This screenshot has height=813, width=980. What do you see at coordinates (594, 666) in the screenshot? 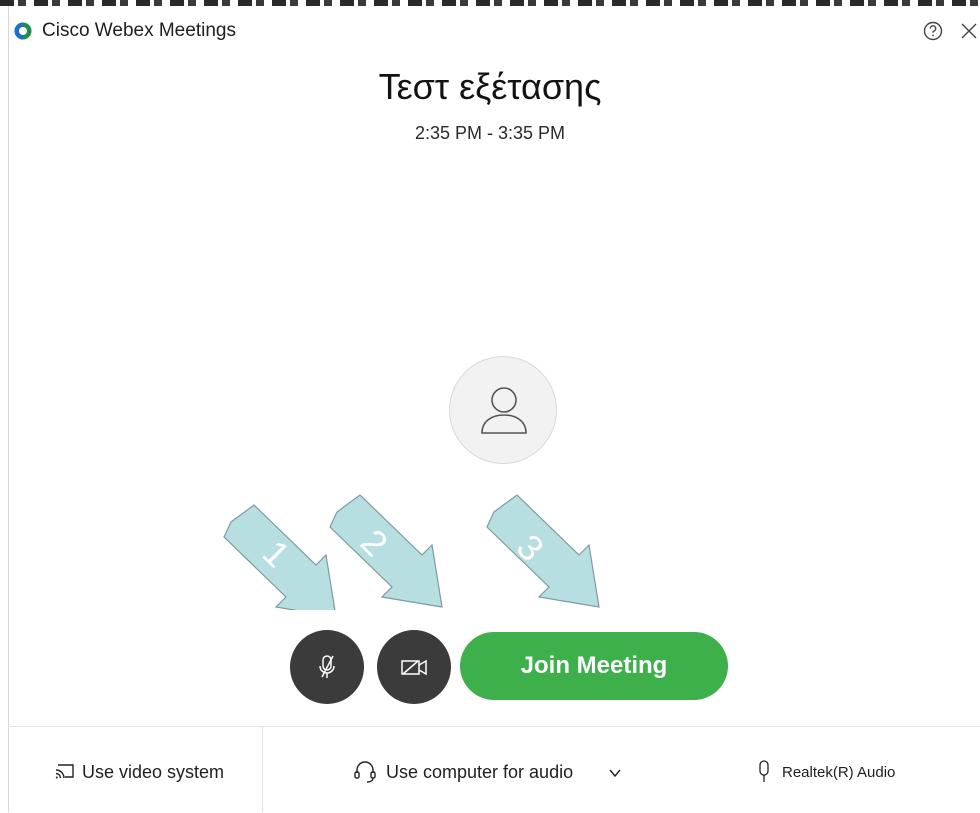
I see `join-meeting-button: Join Meeting` at bounding box center [594, 666].